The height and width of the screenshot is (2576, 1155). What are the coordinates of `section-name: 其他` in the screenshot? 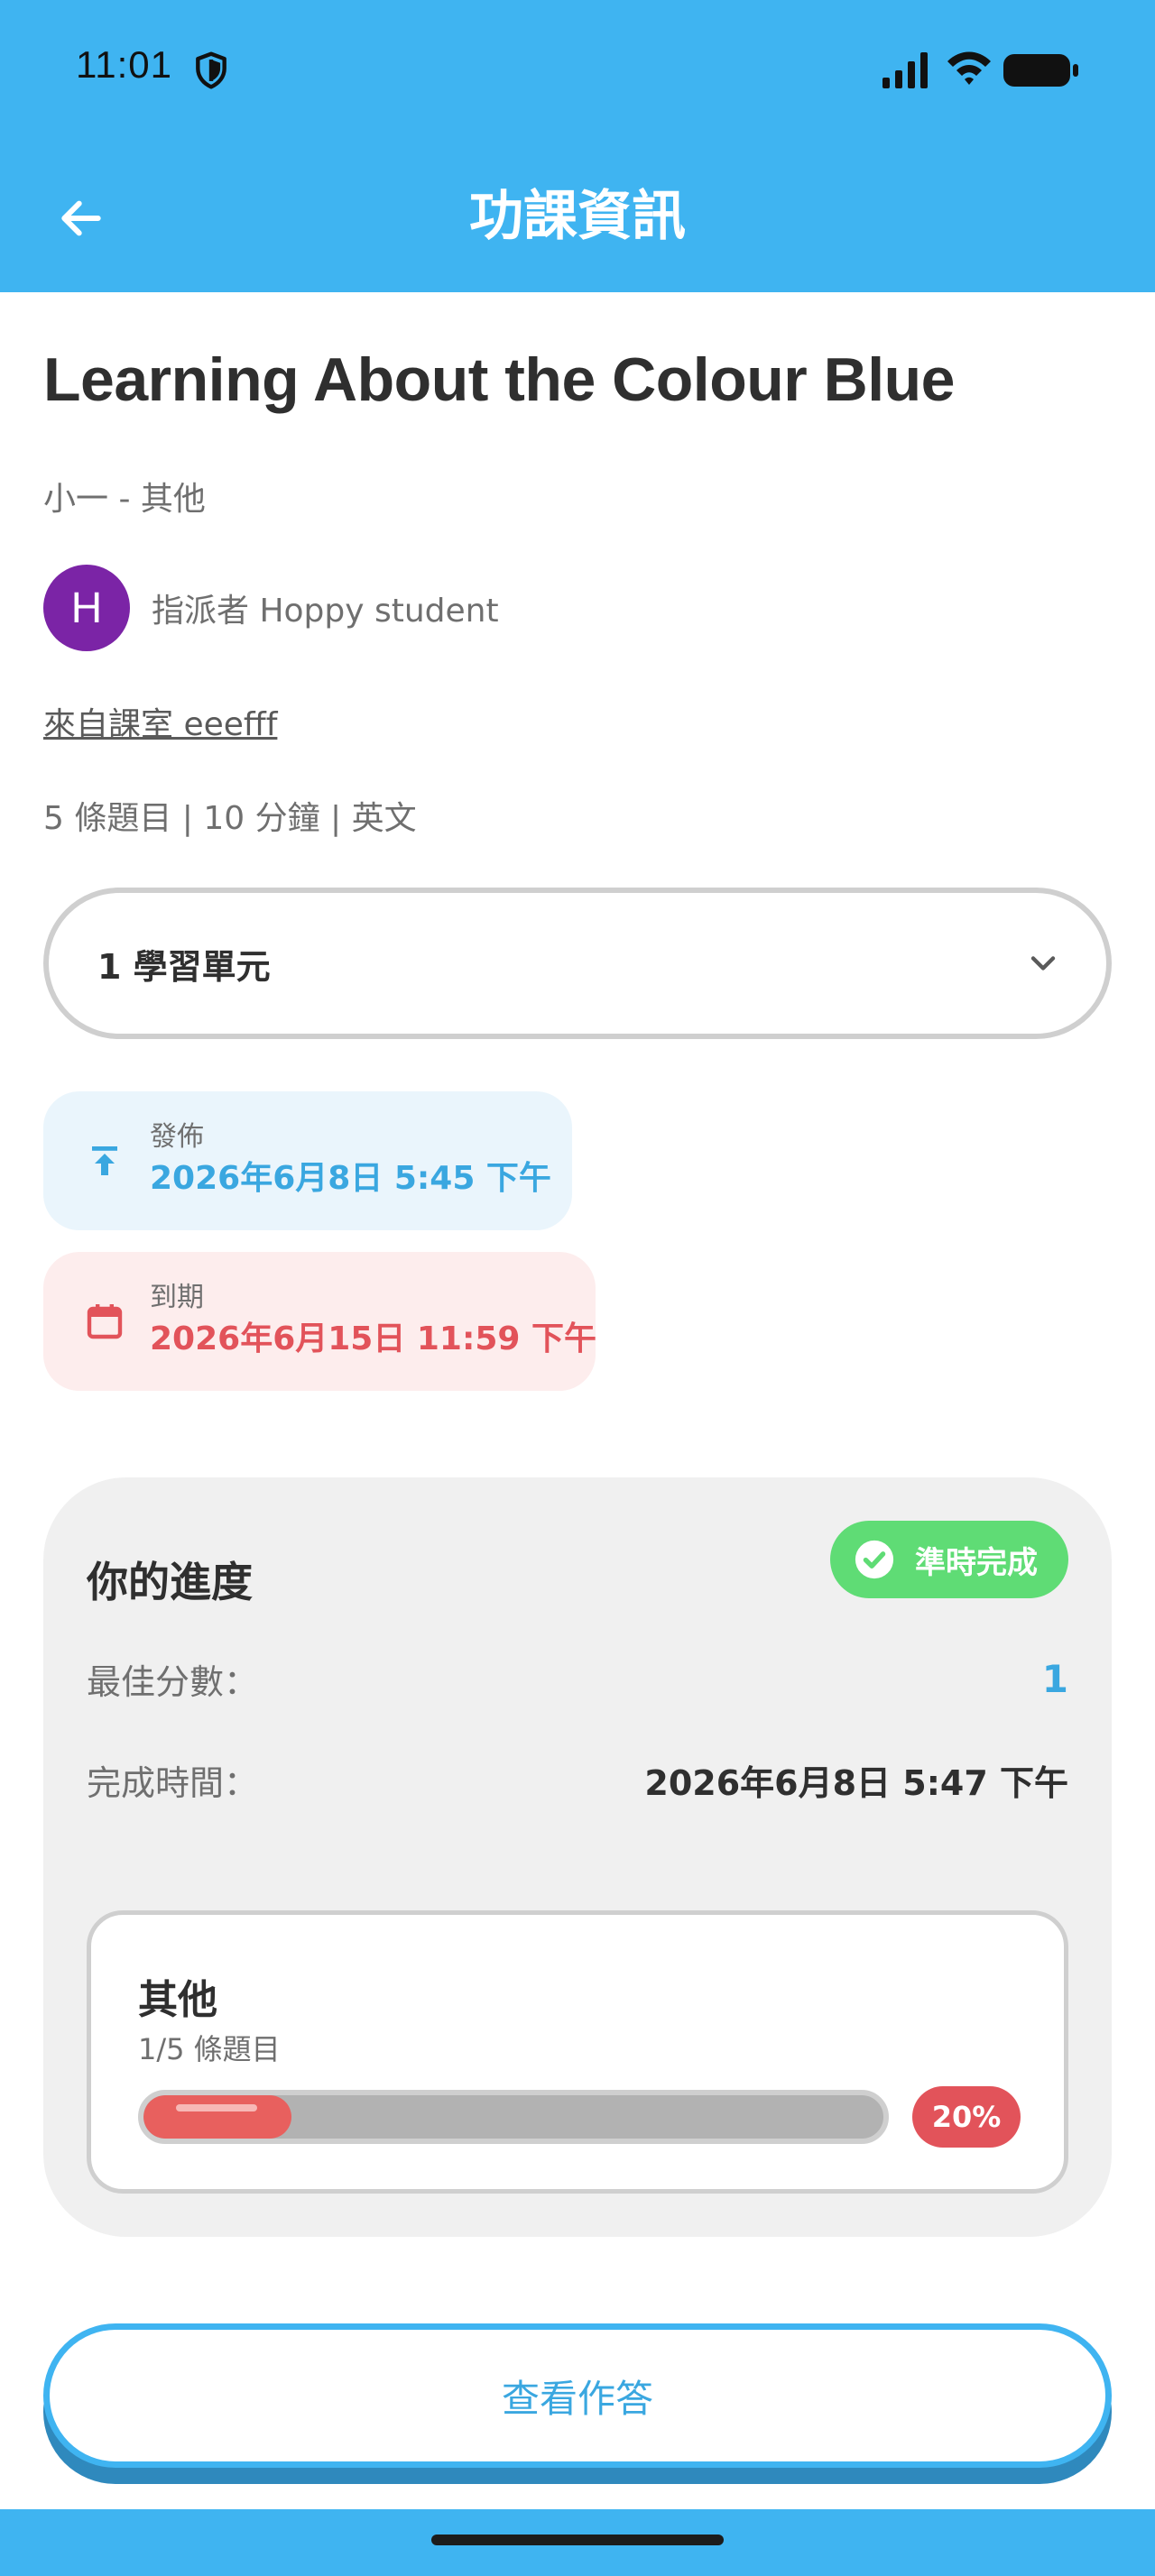 It's located at (177, 2000).